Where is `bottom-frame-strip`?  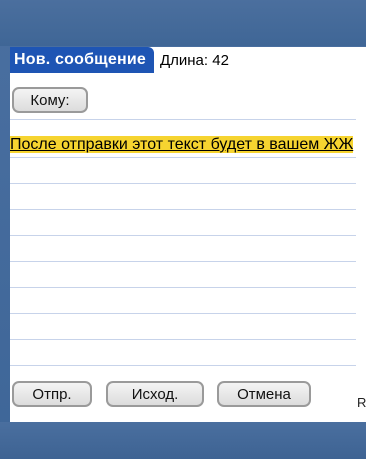 bottom-frame-strip is located at coordinates (183, 440).